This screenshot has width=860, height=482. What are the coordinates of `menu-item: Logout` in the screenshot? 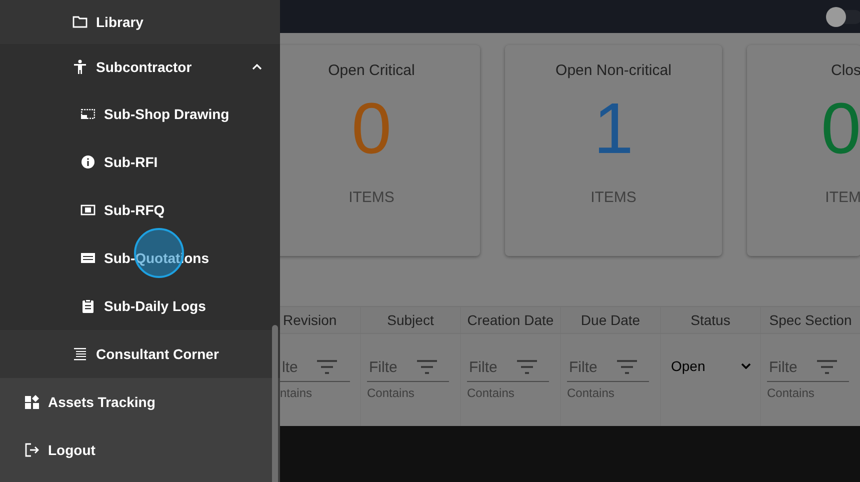 It's located at (140, 450).